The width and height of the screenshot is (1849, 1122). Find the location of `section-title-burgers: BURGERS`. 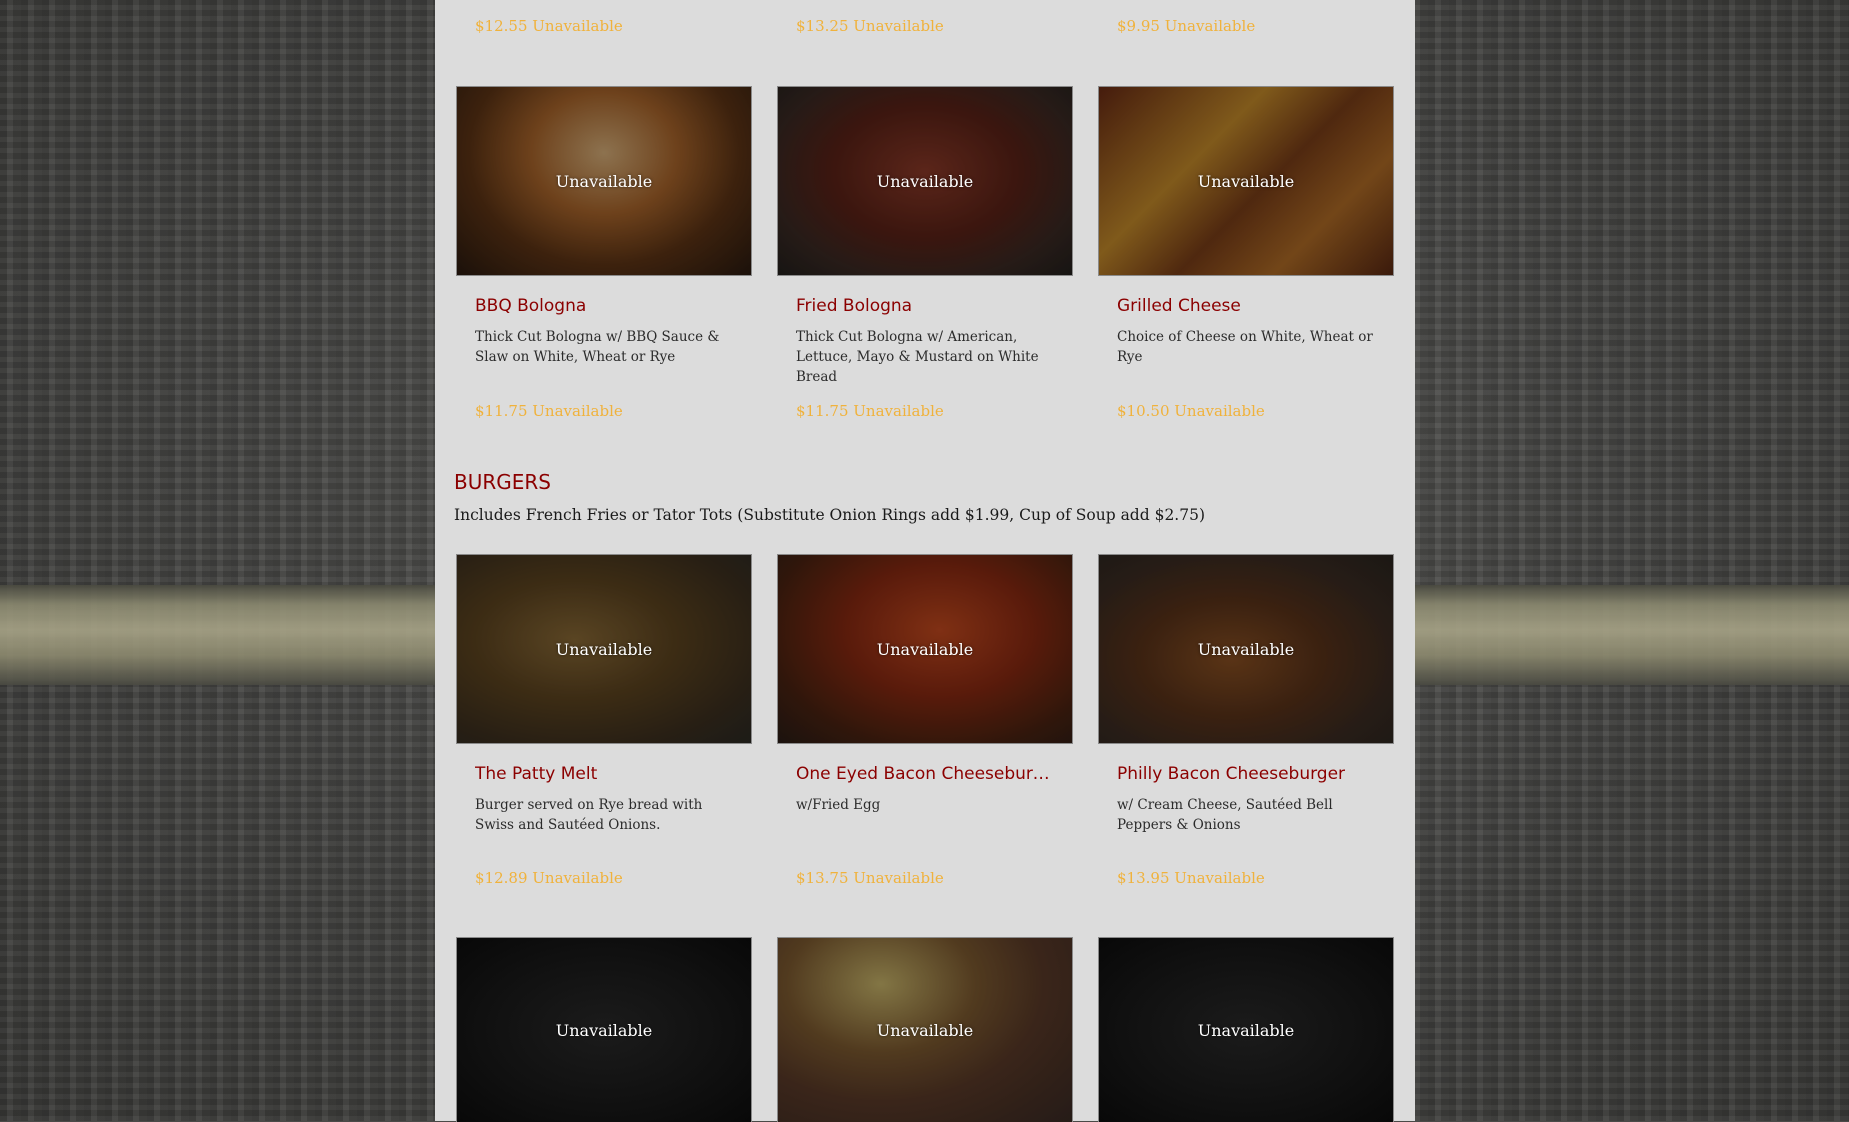

section-title-burgers: BURGERS is located at coordinates (502, 482).